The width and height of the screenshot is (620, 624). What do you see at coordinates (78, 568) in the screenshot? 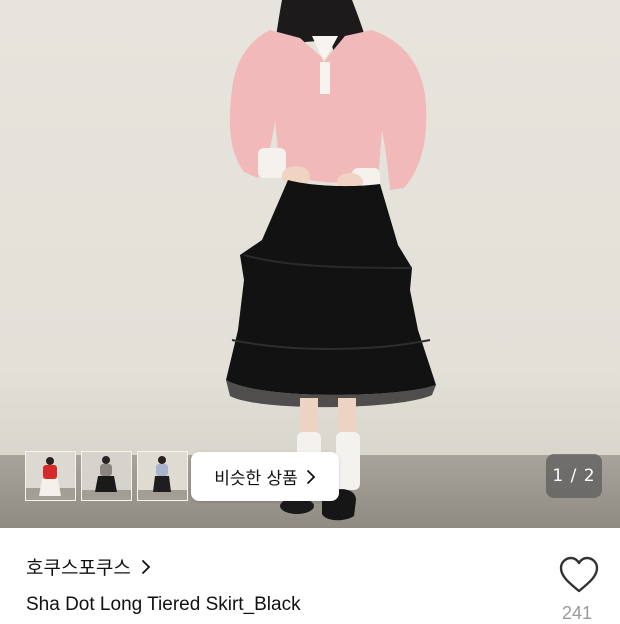
I see `brand-name: 호쿠스포쿠스` at bounding box center [78, 568].